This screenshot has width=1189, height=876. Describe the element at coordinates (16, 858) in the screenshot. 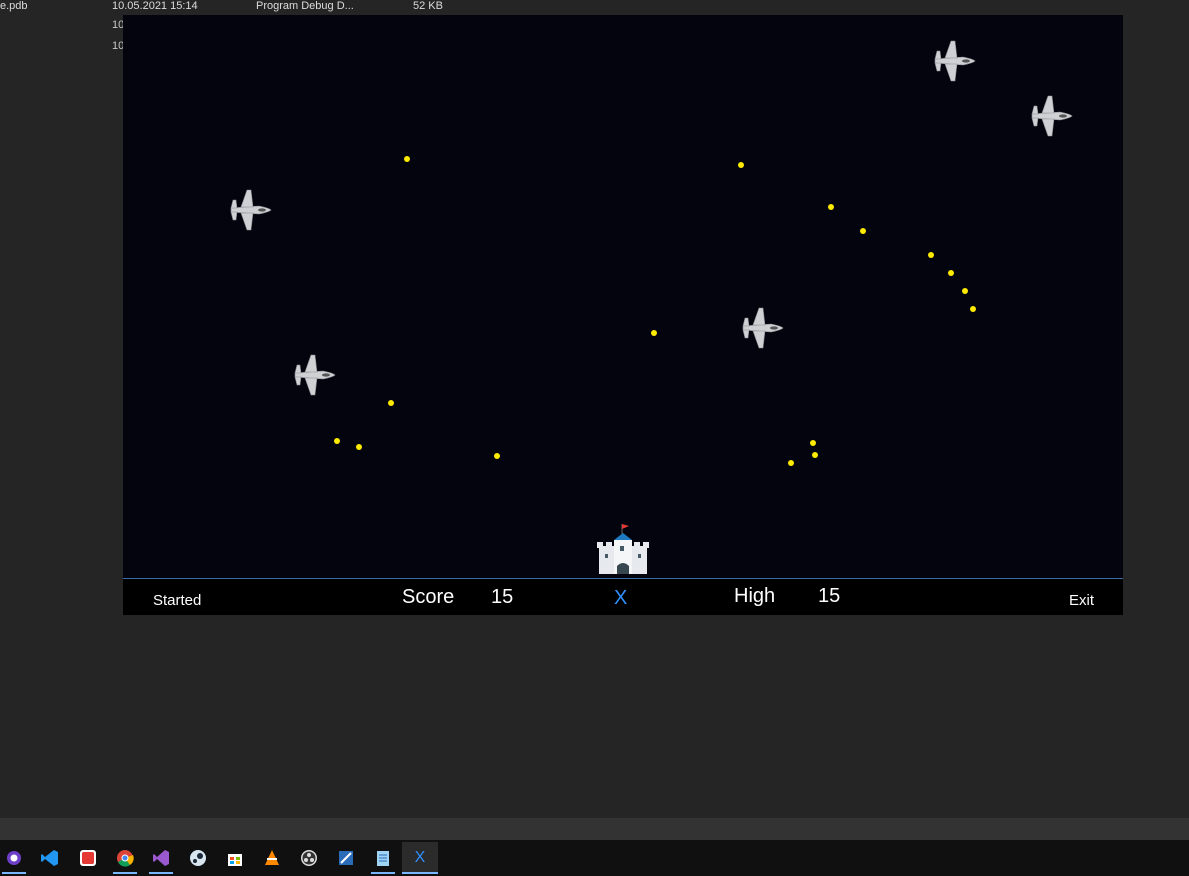

I see `github-desktop-icon` at that location.